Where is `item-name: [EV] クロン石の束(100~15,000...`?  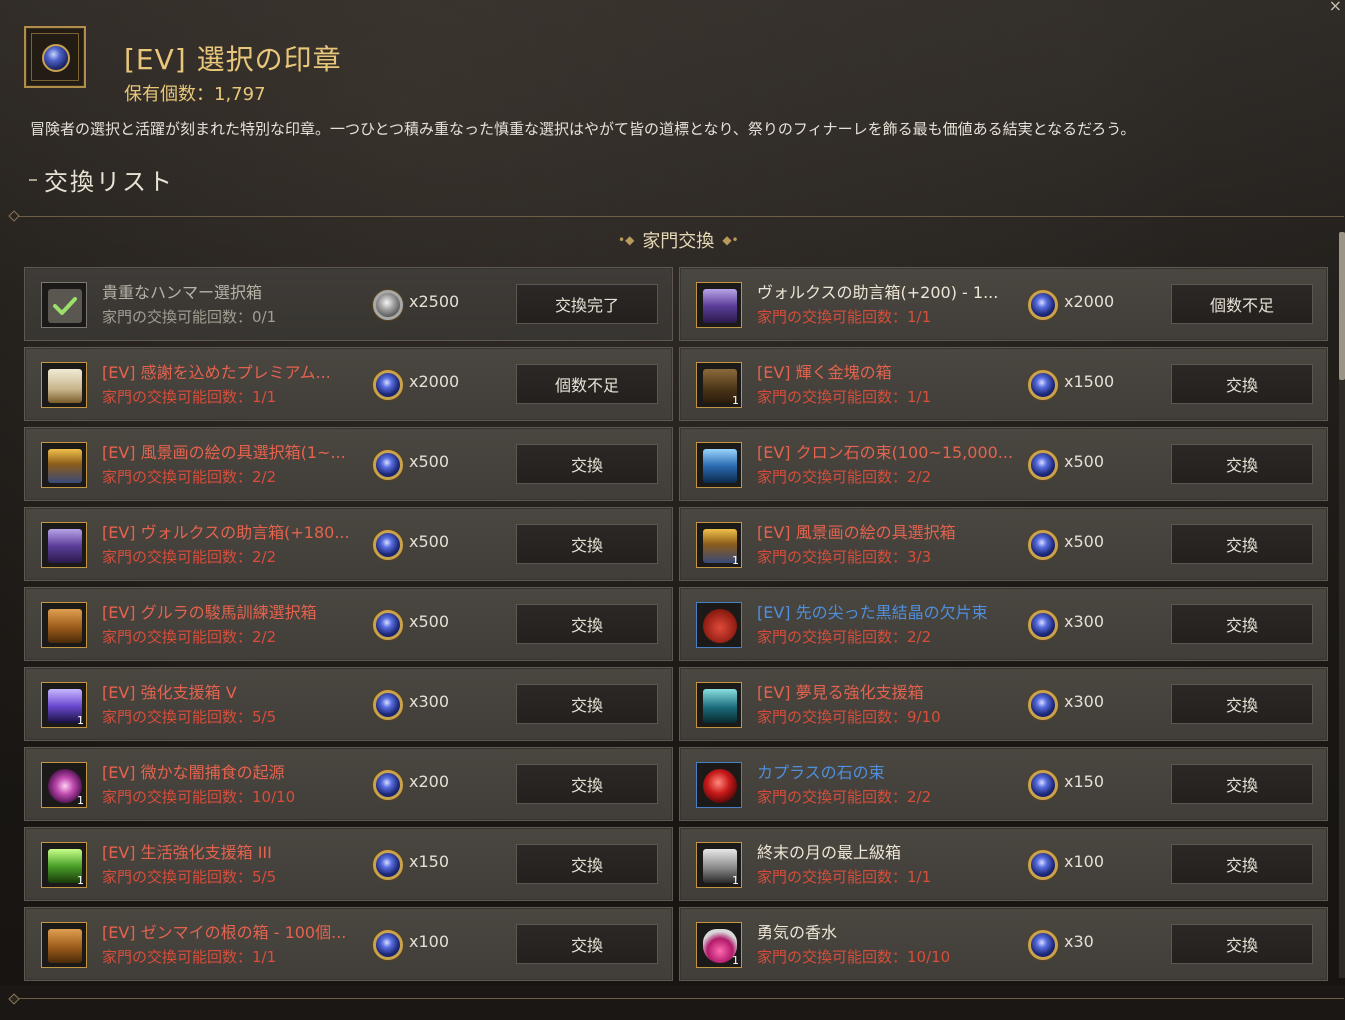 item-name: [EV] クロン石の束(100~15,000... is located at coordinates (885, 452).